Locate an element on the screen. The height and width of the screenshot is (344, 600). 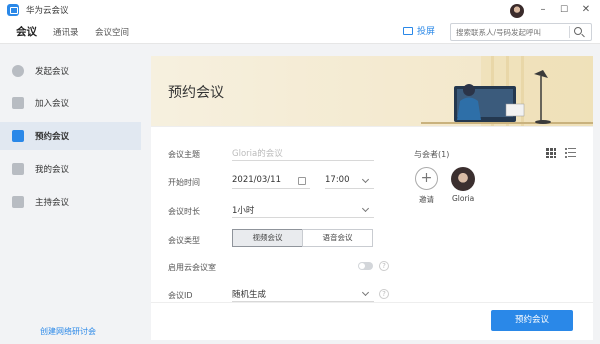
search-box is located at coordinates (521, 32).